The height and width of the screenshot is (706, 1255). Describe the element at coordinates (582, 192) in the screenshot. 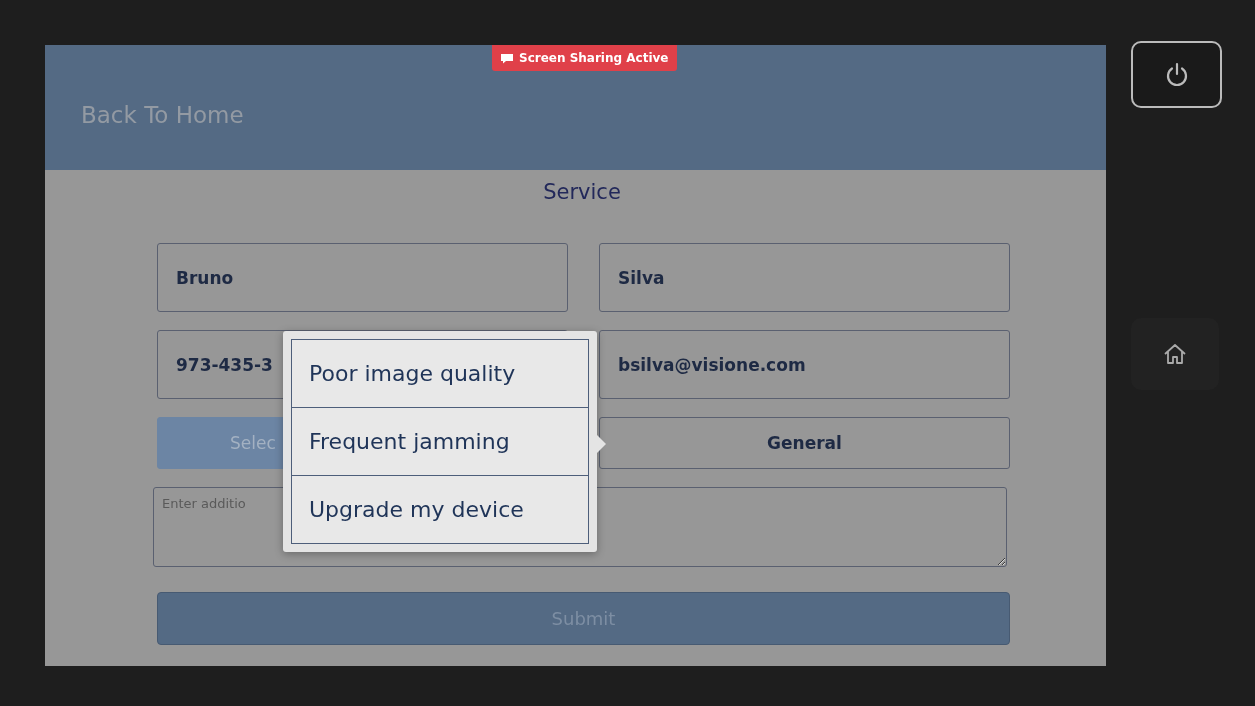

I see `page-title: Service` at that location.